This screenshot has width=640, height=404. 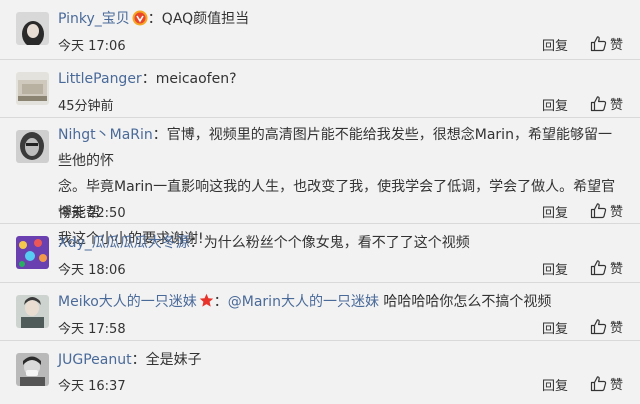 What do you see at coordinates (205, 19) in the screenshot?
I see `comment-content: QAQ颜值担当` at bounding box center [205, 19].